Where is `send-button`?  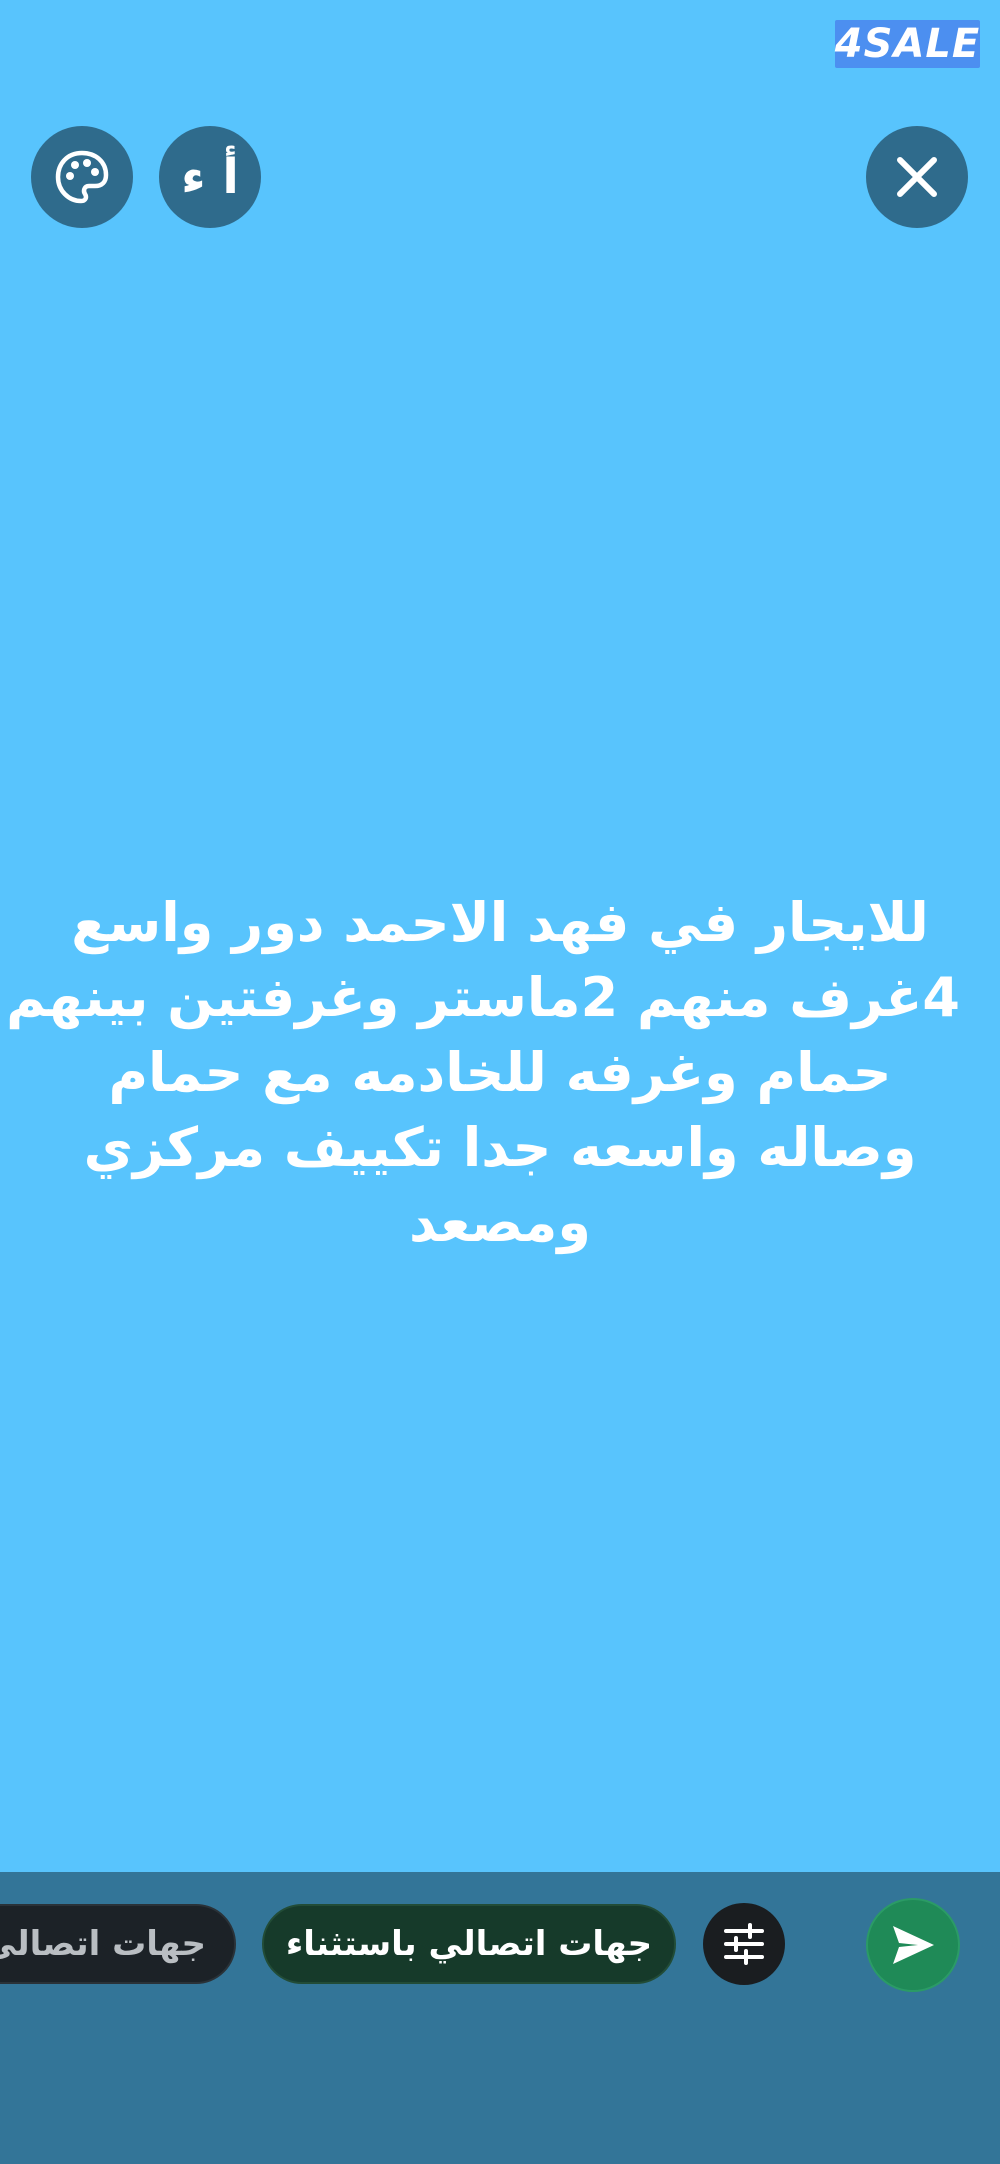 send-button is located at coordinates (913, 1945).